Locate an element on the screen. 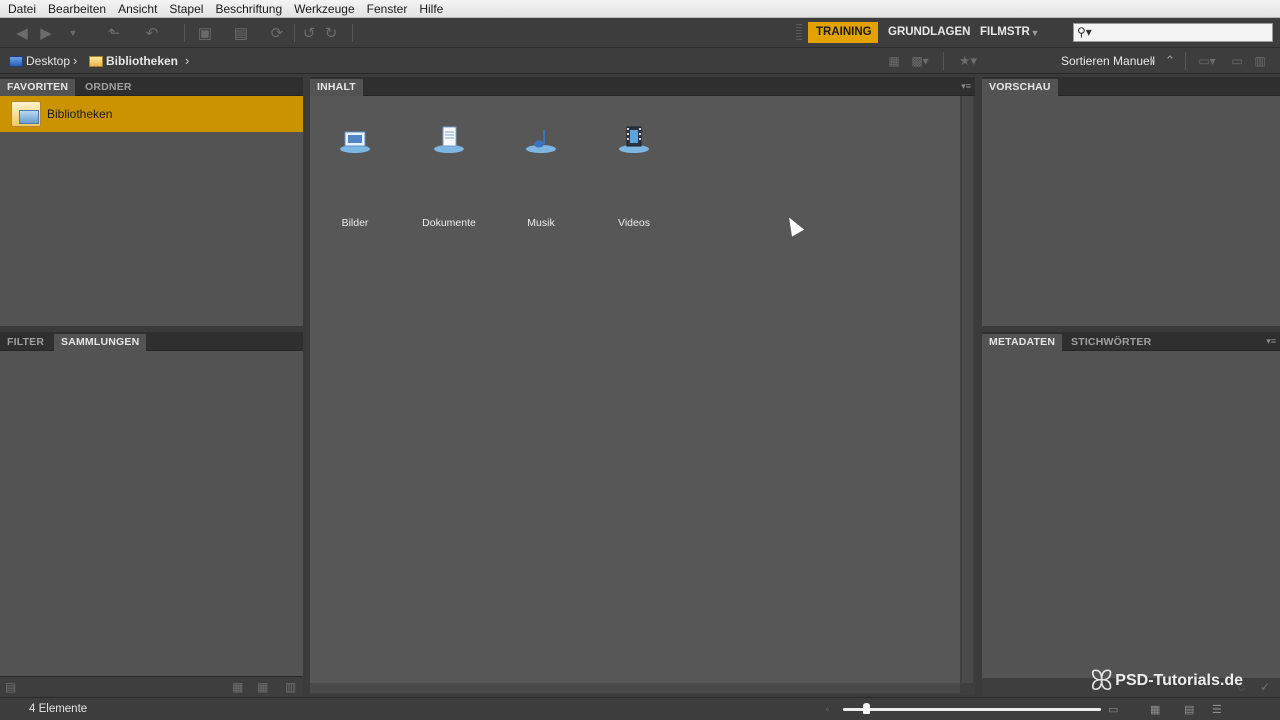 This screenshot has width=1280, height=720. refine-icon: ▤ is located at coordinates (241, 33).